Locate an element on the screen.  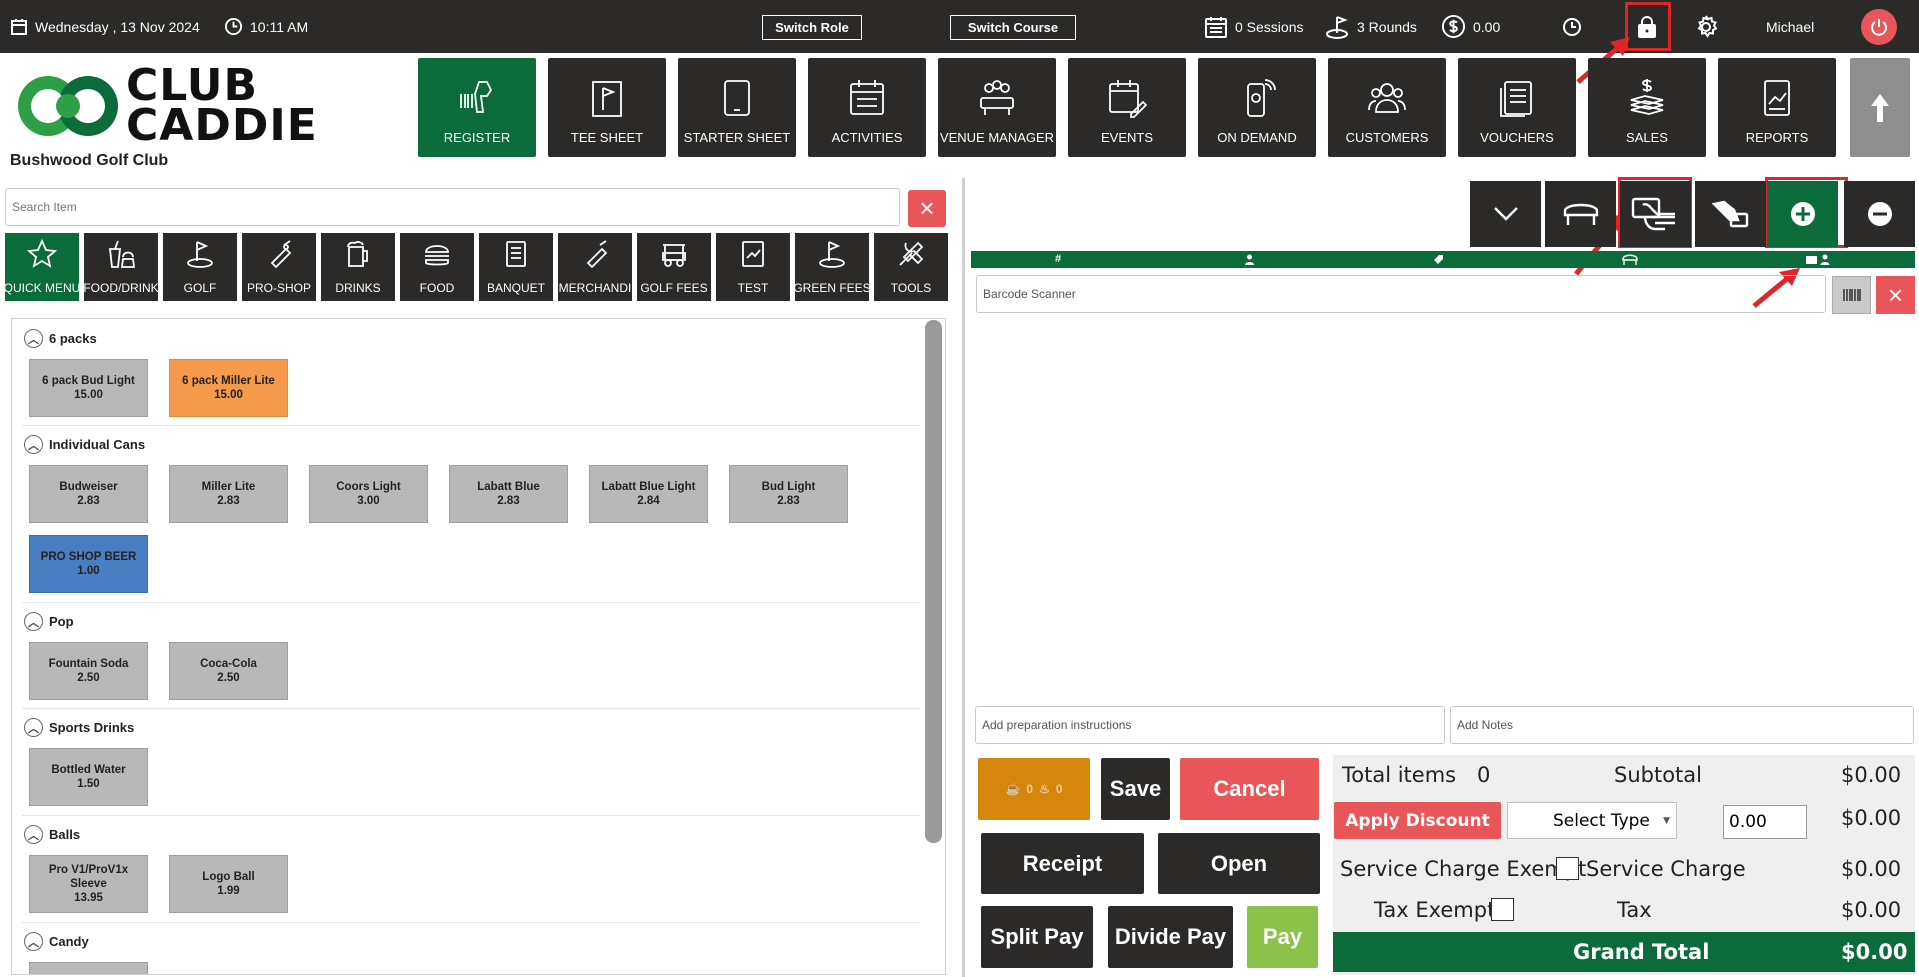
item-price: 1.50 is located at coordinates (88, 784).